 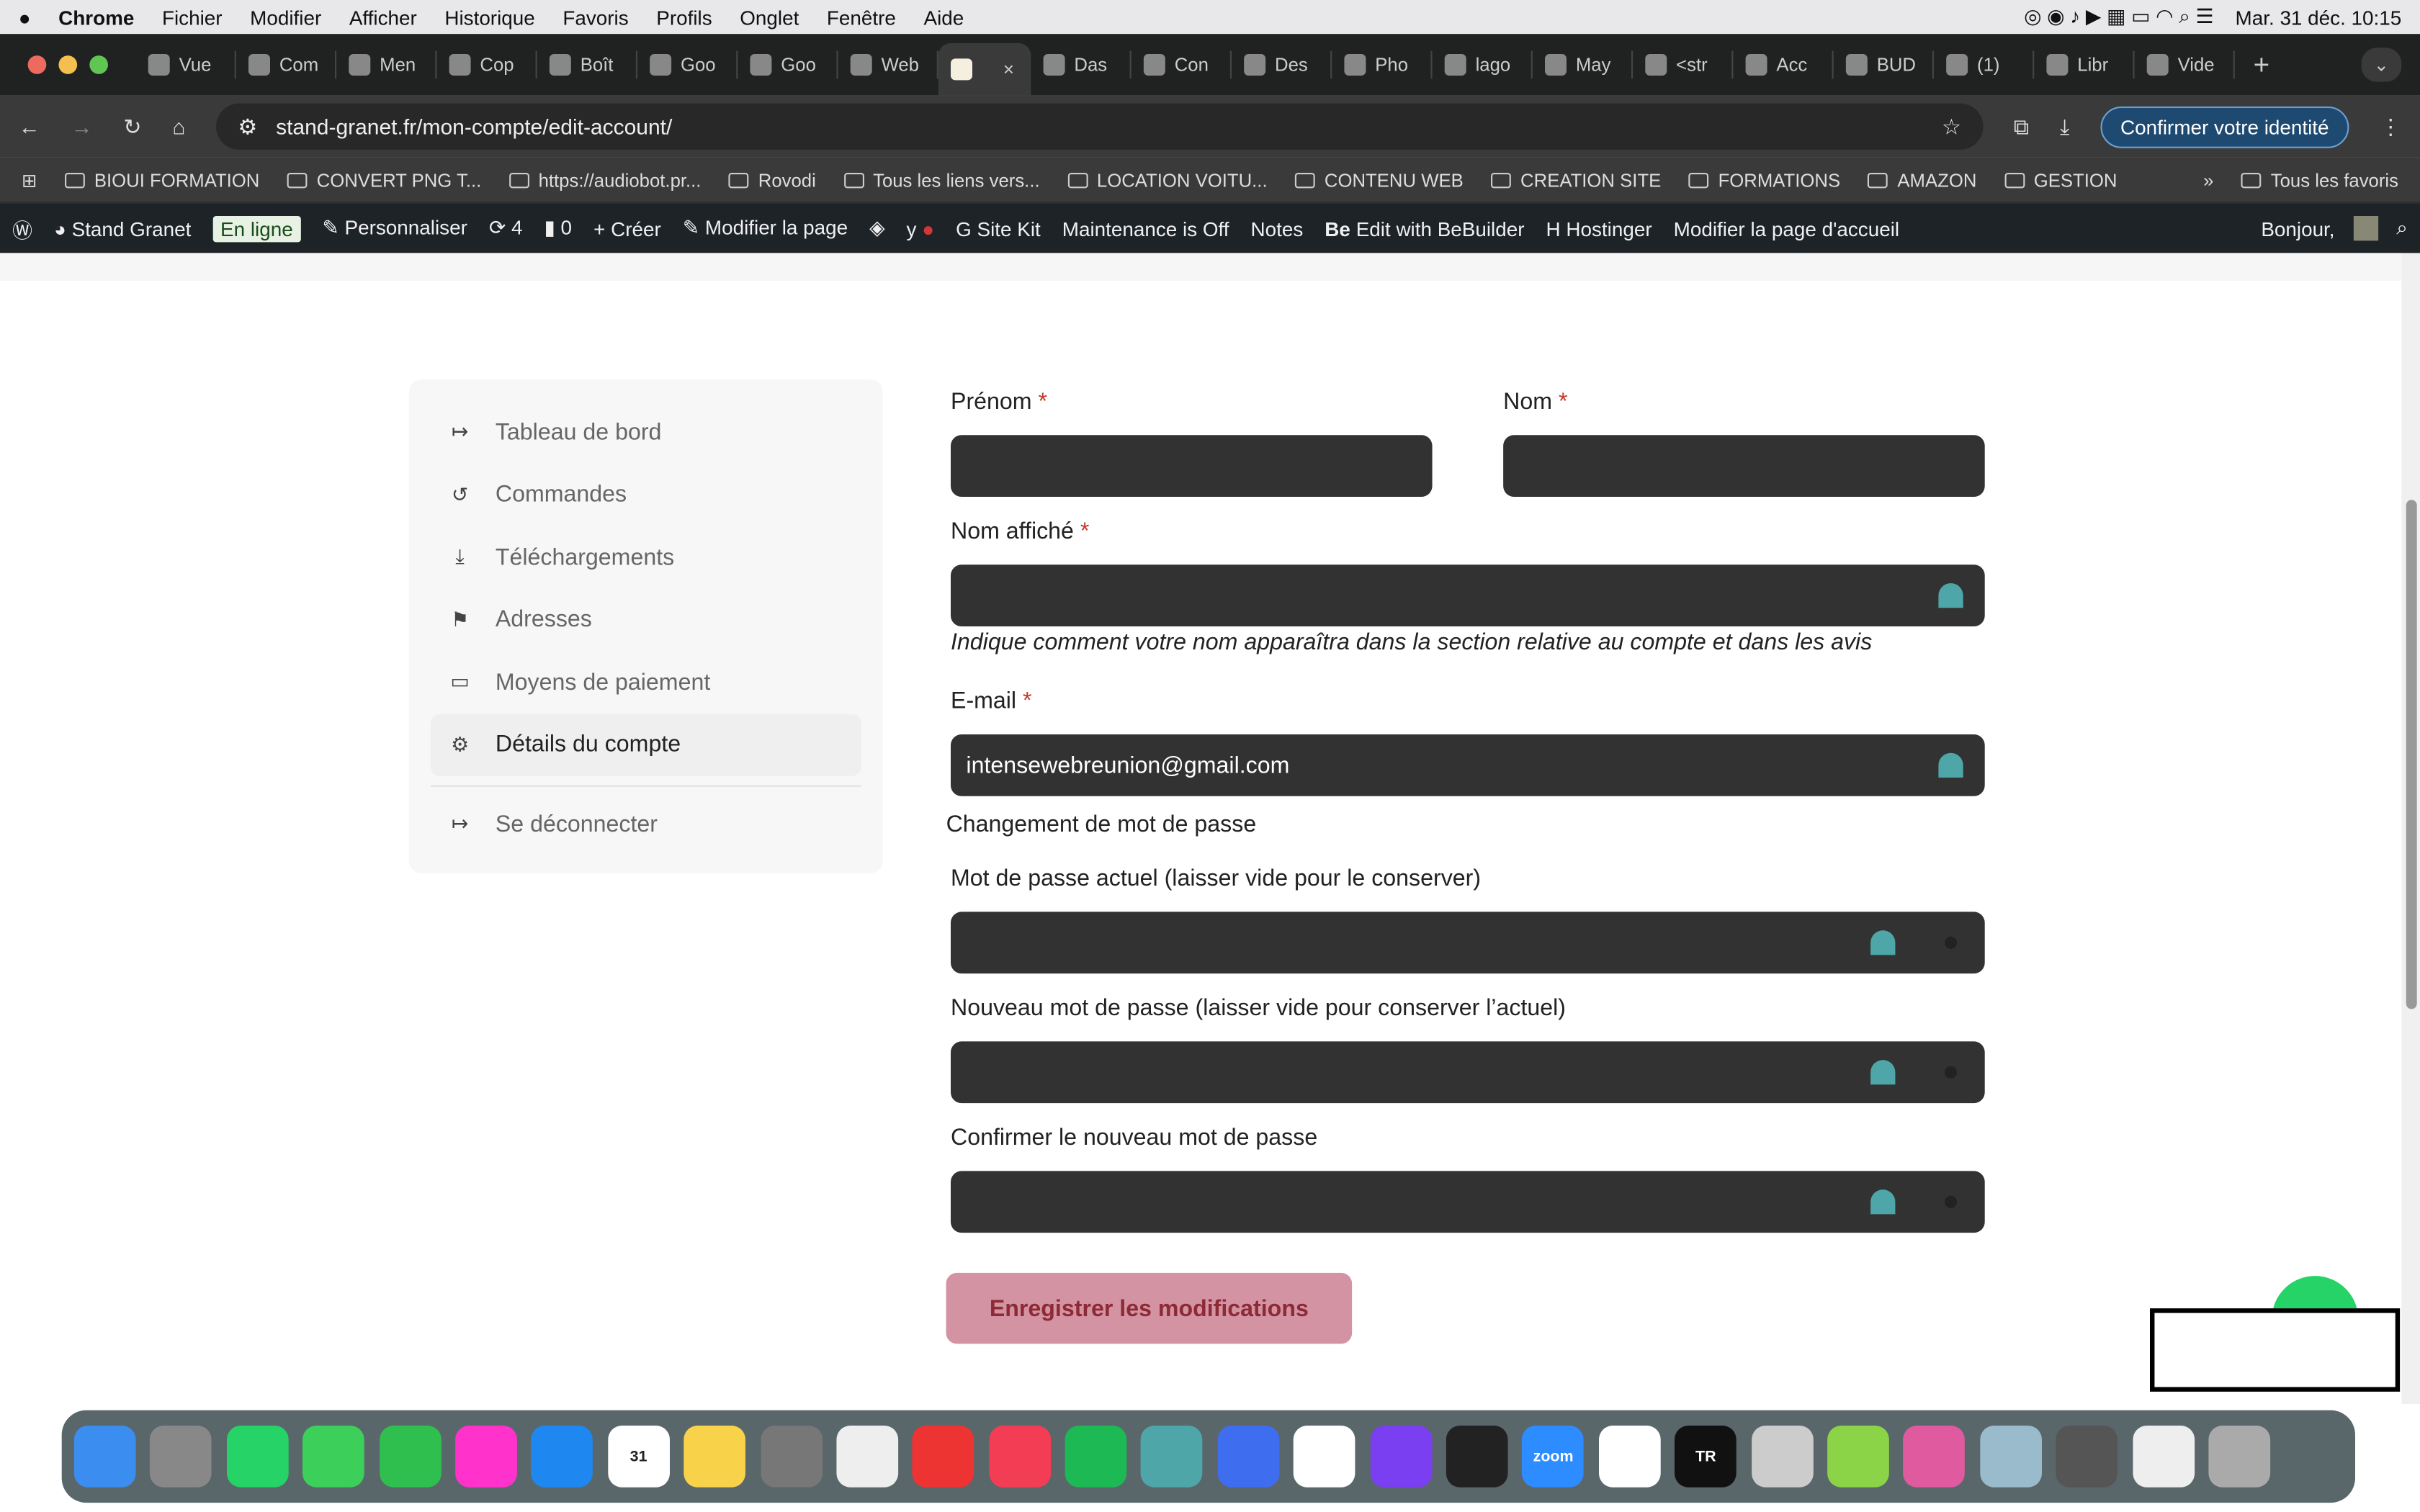 What do you see at coordinates (2297, 228) in the screenshot?
I see `wp-greeting: Bonjour,` at bounding box center [2297, 228].